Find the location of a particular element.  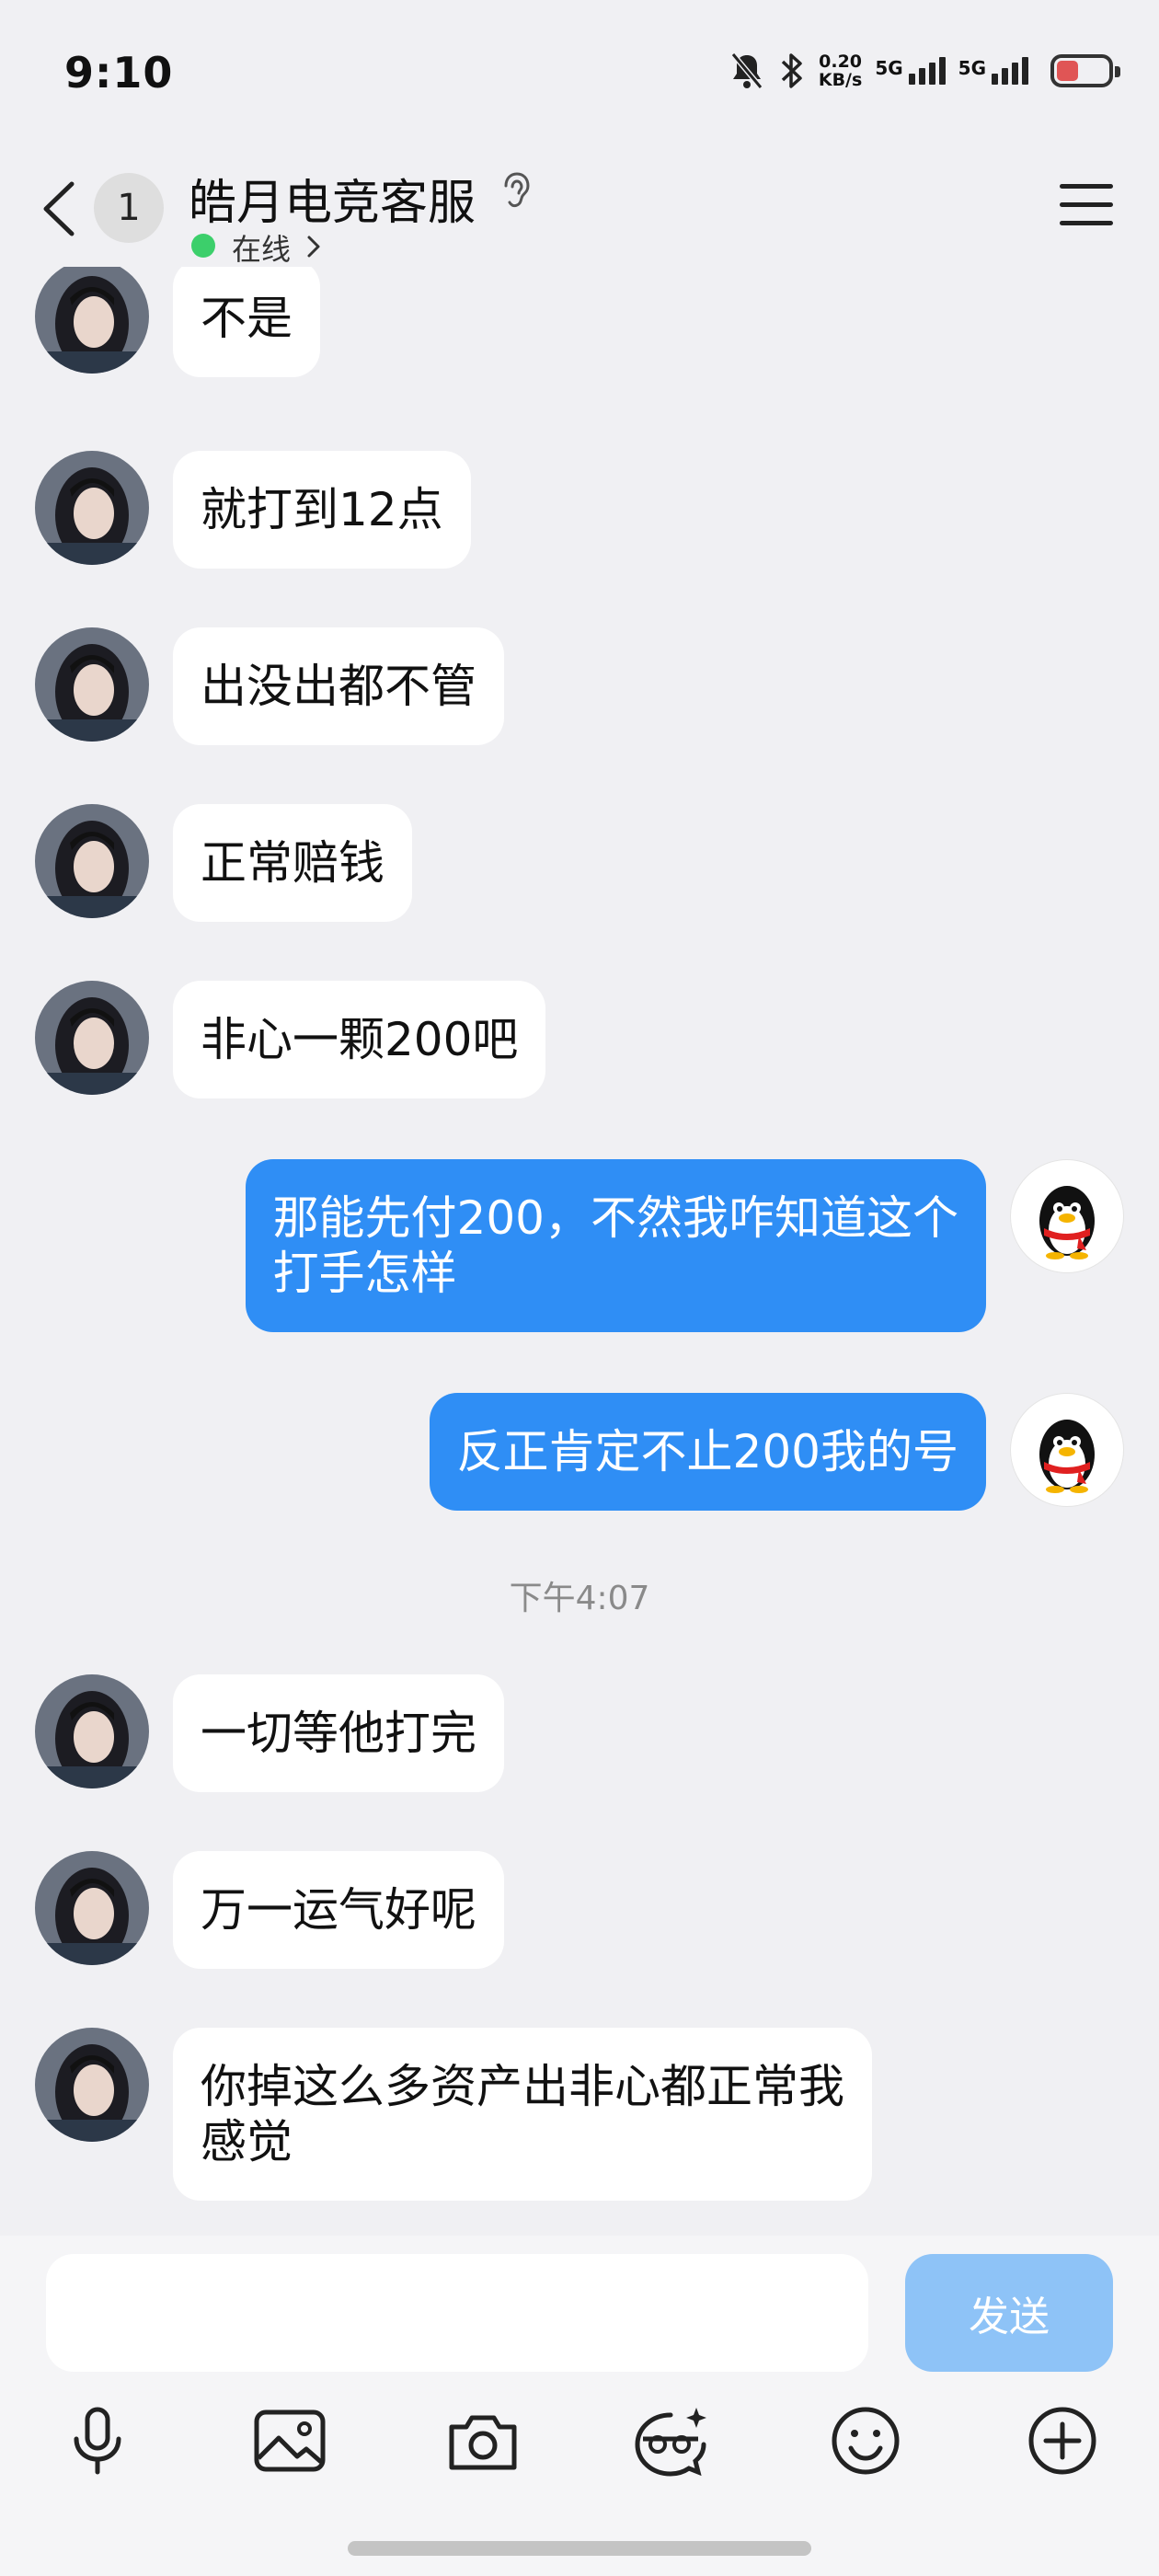

send-button: 发送 is located at coordinates (1009, 2313).